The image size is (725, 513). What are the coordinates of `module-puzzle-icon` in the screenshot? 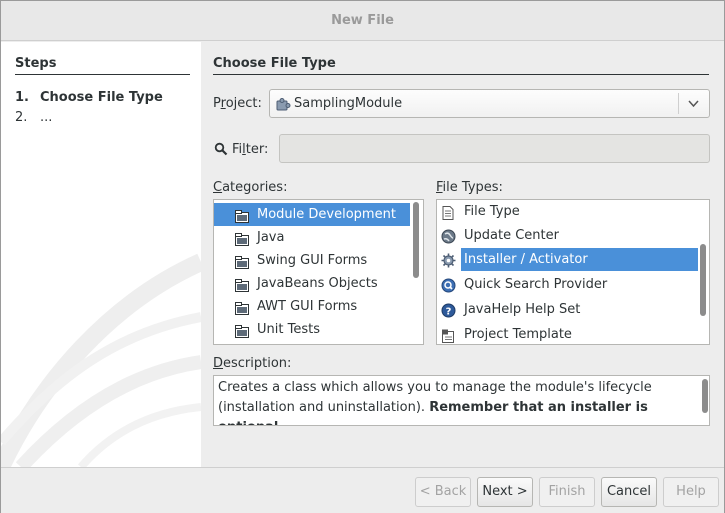 It's located at (283, 107).